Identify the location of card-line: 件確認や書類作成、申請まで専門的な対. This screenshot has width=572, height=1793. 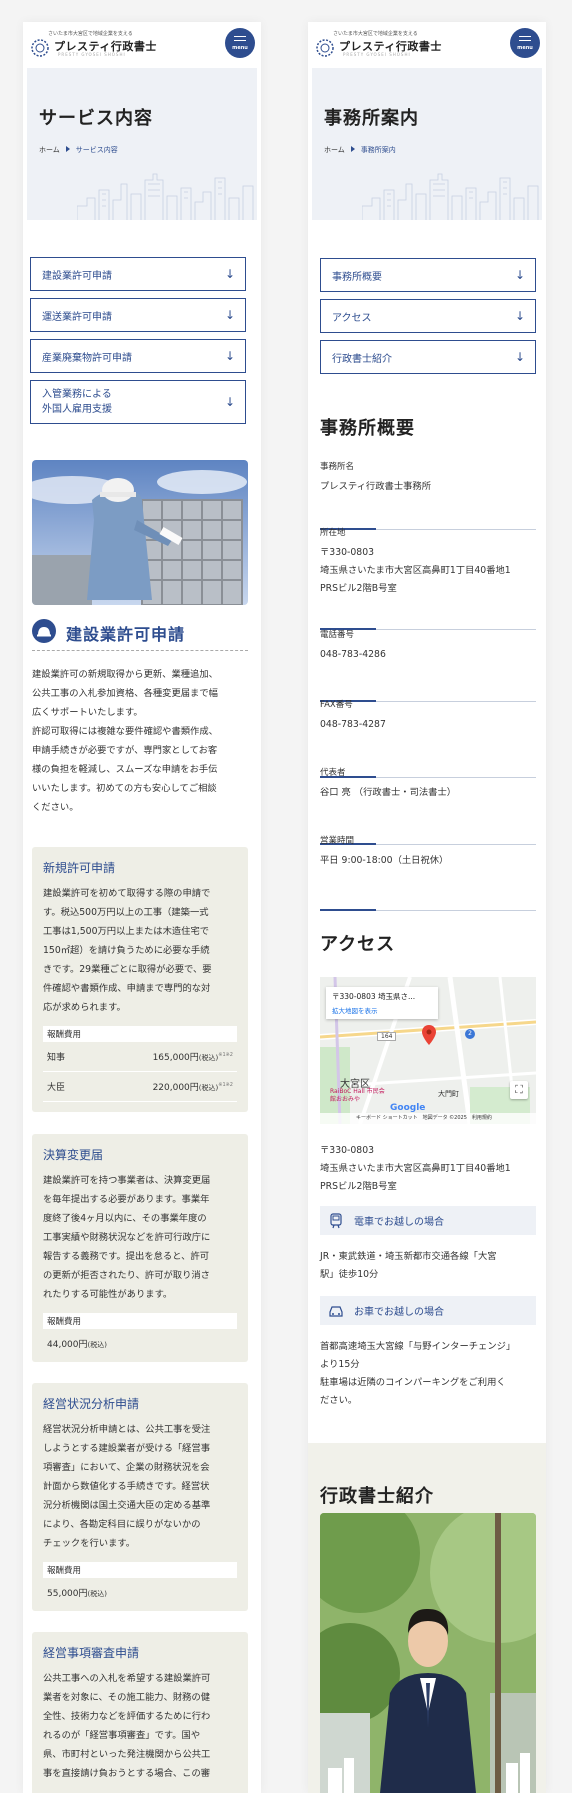
(127, 988).